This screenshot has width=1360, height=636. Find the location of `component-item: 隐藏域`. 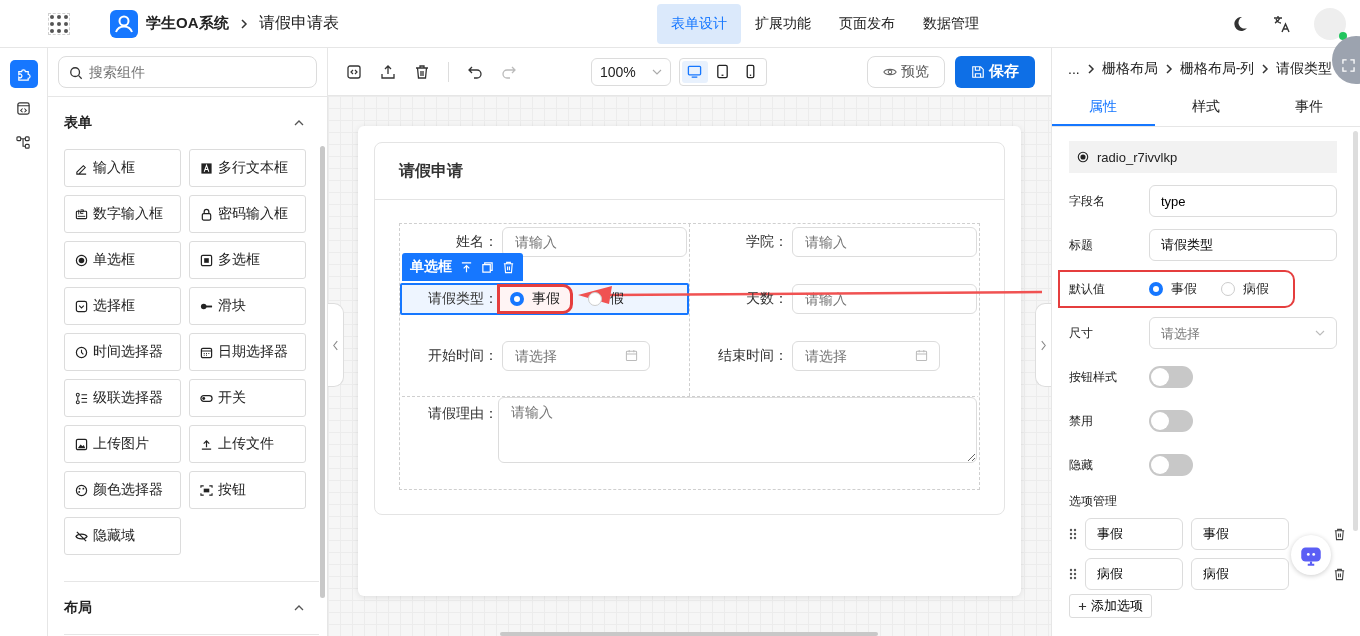

component-item: 隐藏域 is located at coordinates (122, 536).